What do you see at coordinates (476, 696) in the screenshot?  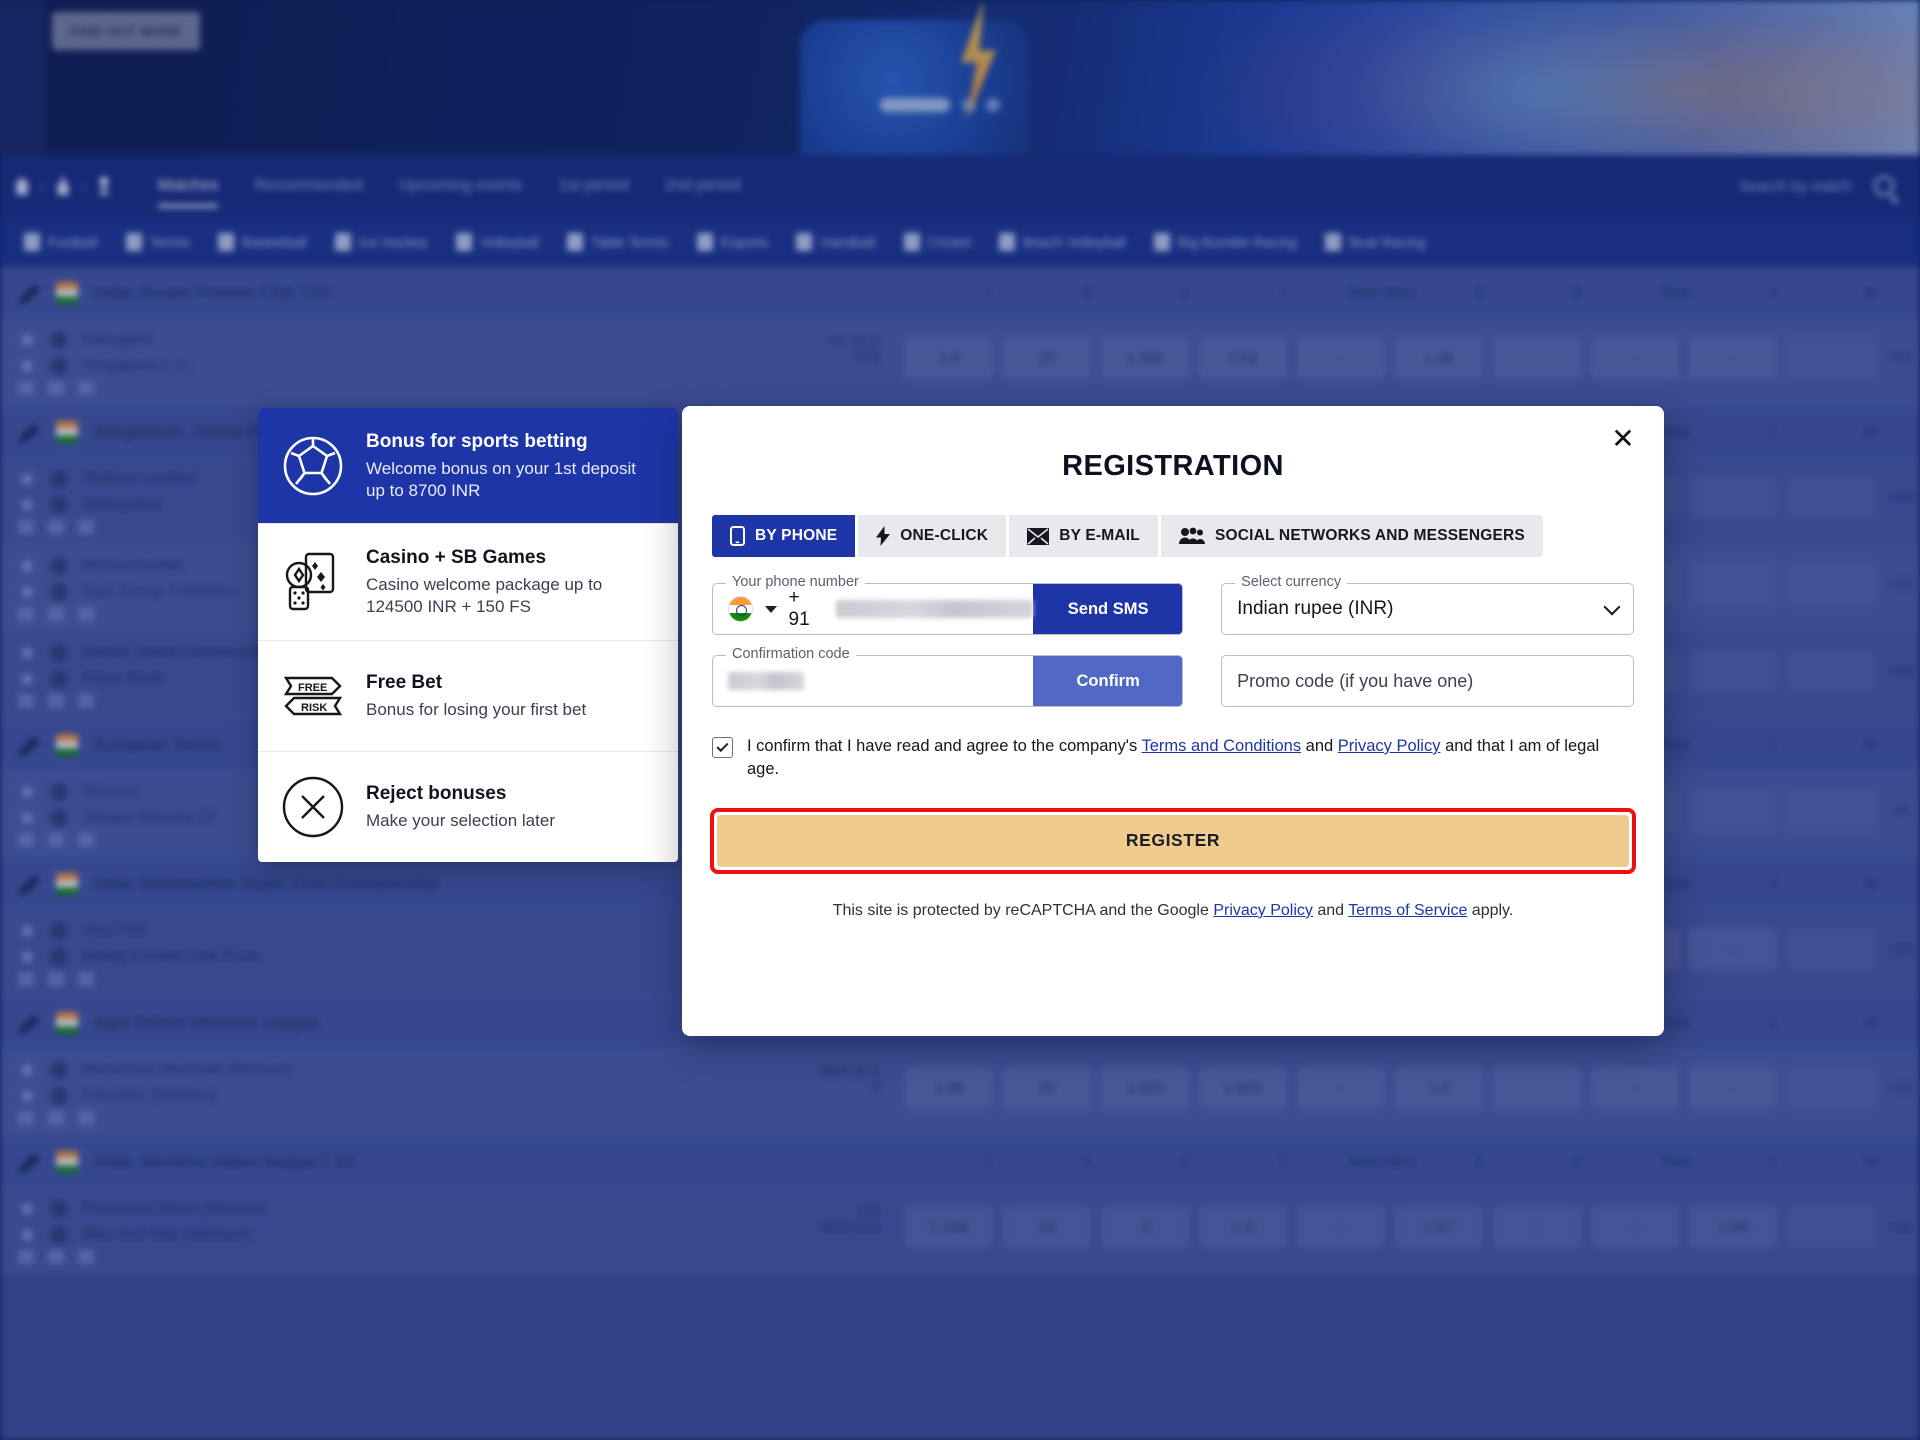 I see `bonus-option-text: Free Bet Bonus for losing your first bet` at bounding box center [476, 696].